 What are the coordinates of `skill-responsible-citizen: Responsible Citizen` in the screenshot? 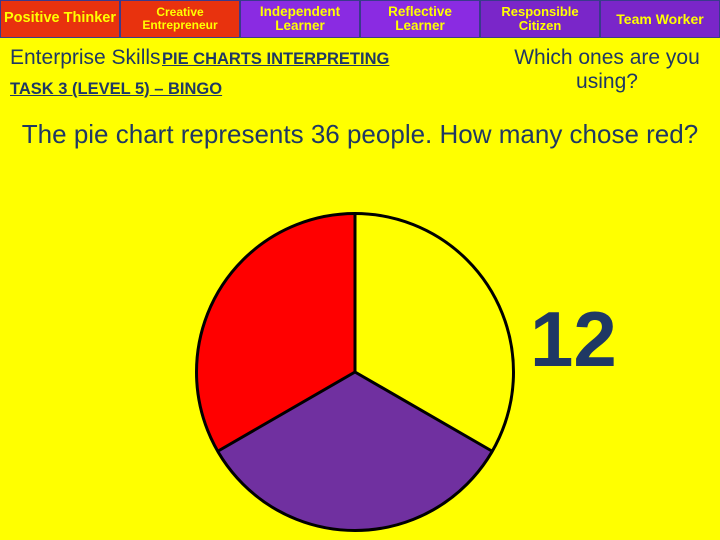 It's located at (540, 19).